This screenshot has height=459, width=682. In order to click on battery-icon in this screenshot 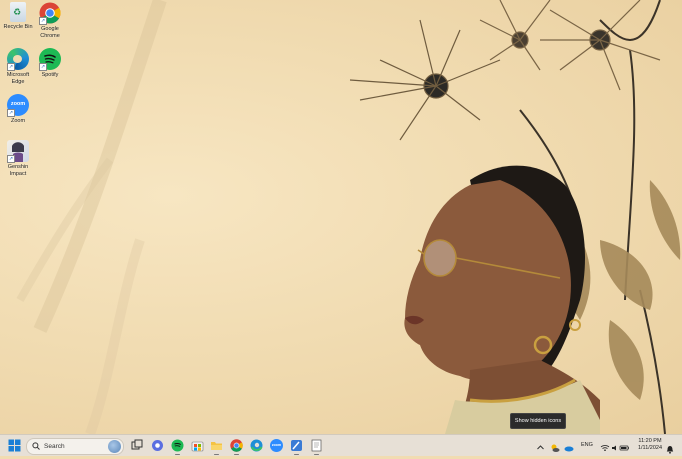, I will do `click(624, 448)`.